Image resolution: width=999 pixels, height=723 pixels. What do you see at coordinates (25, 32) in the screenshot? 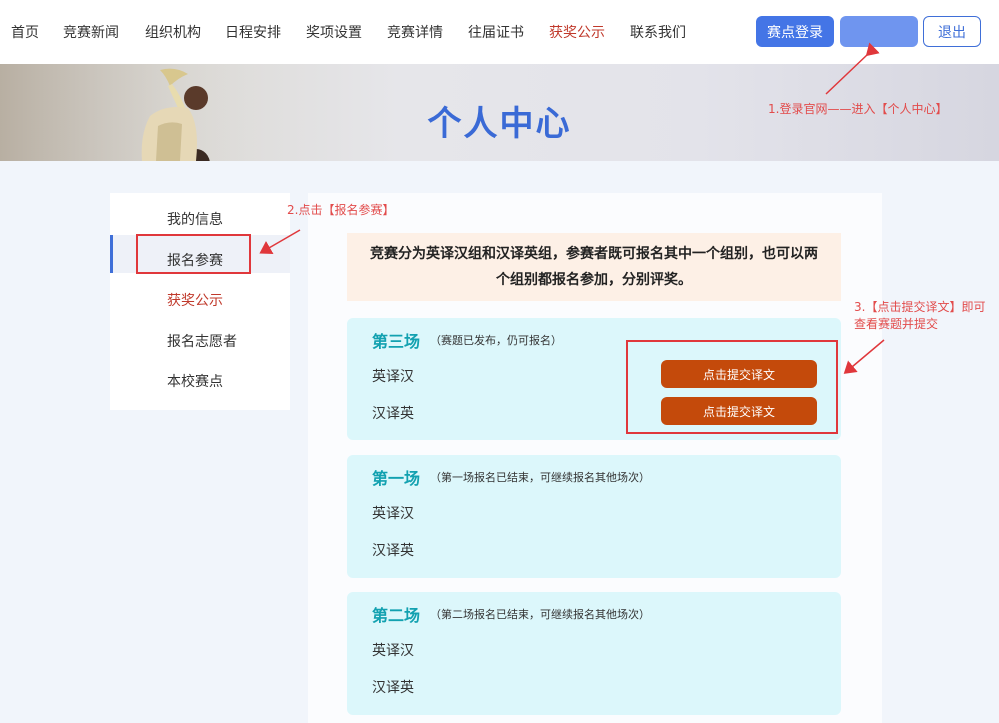
I see `nav-item-home: 首页` at bounding box center [25, 32].